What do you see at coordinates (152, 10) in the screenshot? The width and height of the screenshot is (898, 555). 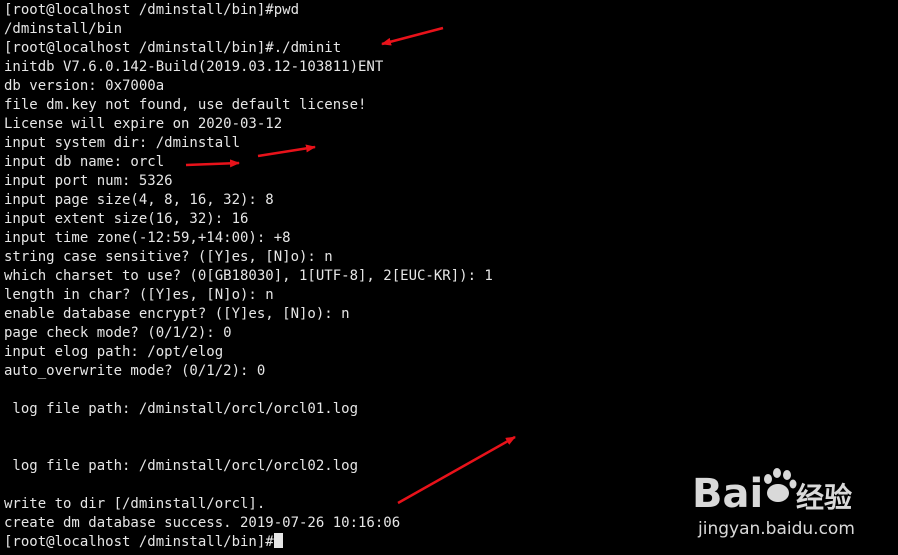 I see `terminal-line: [root@localhost /dminstall/bin]#pwd` at bounding box center [152, 10].